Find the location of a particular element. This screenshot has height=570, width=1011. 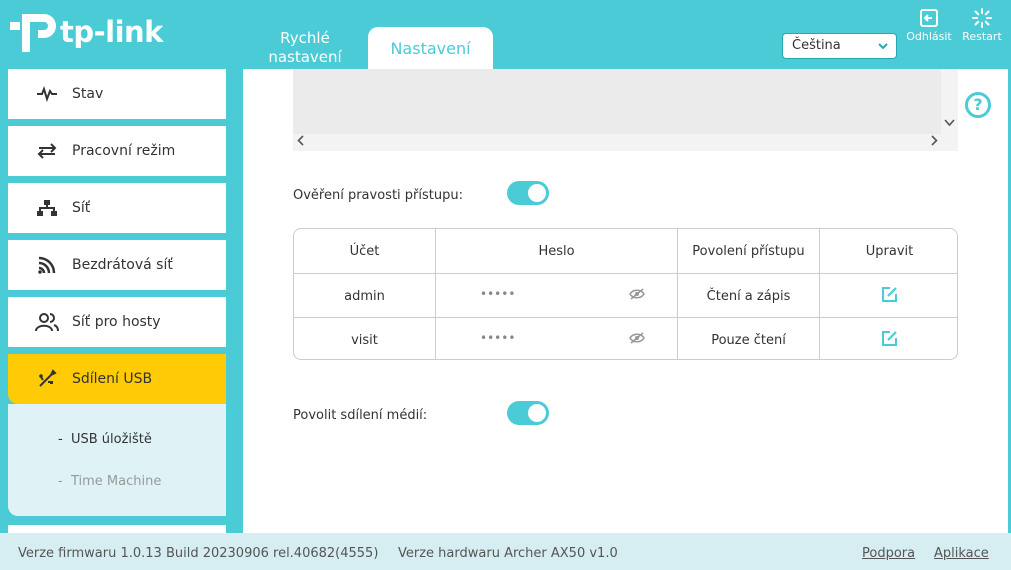

swap-arrows-icon is located at coordinates (47, 151).